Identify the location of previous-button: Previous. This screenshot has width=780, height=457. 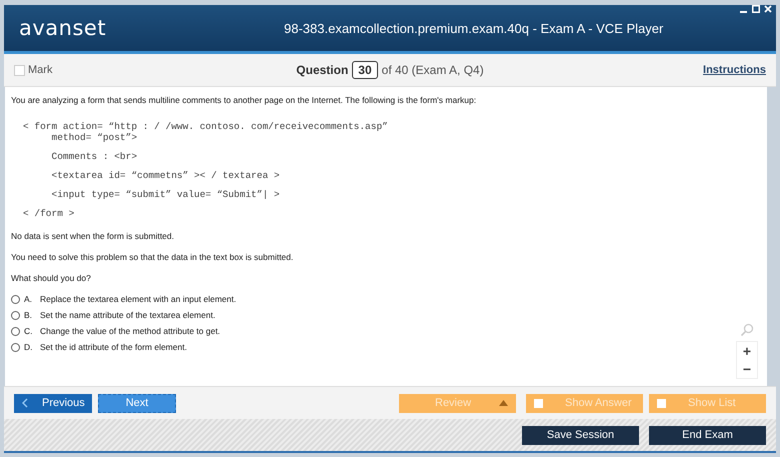
(53, 403).